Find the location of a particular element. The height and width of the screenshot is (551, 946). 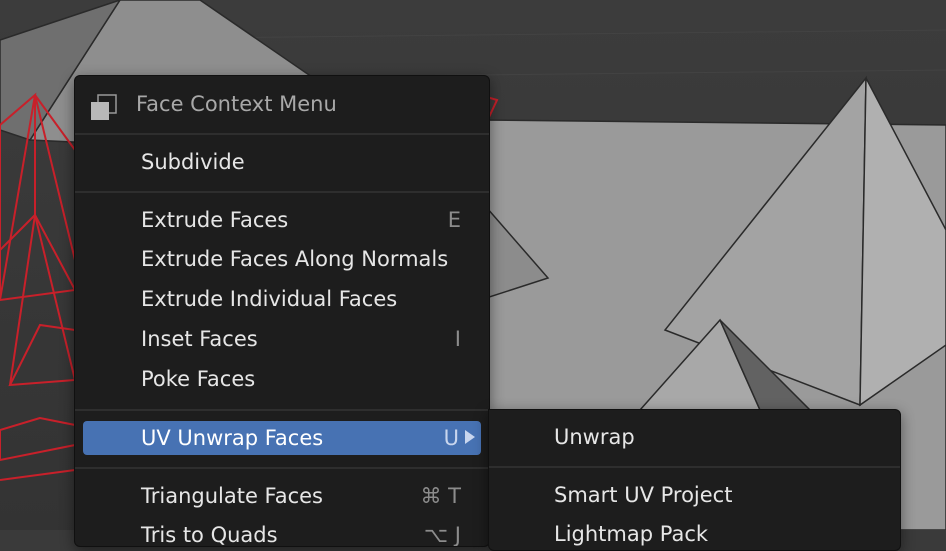

menu-item-label: Inset Faces is located at coordinates (199, 339).